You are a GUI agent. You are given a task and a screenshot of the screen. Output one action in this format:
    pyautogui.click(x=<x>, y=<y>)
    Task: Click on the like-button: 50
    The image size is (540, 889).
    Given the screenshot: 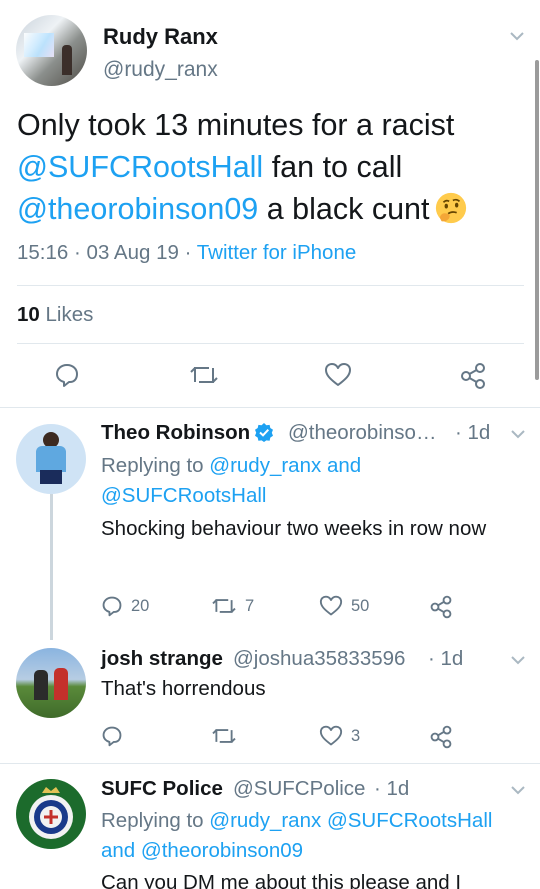 What is the action you would take?
    pyautogui.click(x=344, y=606)
    